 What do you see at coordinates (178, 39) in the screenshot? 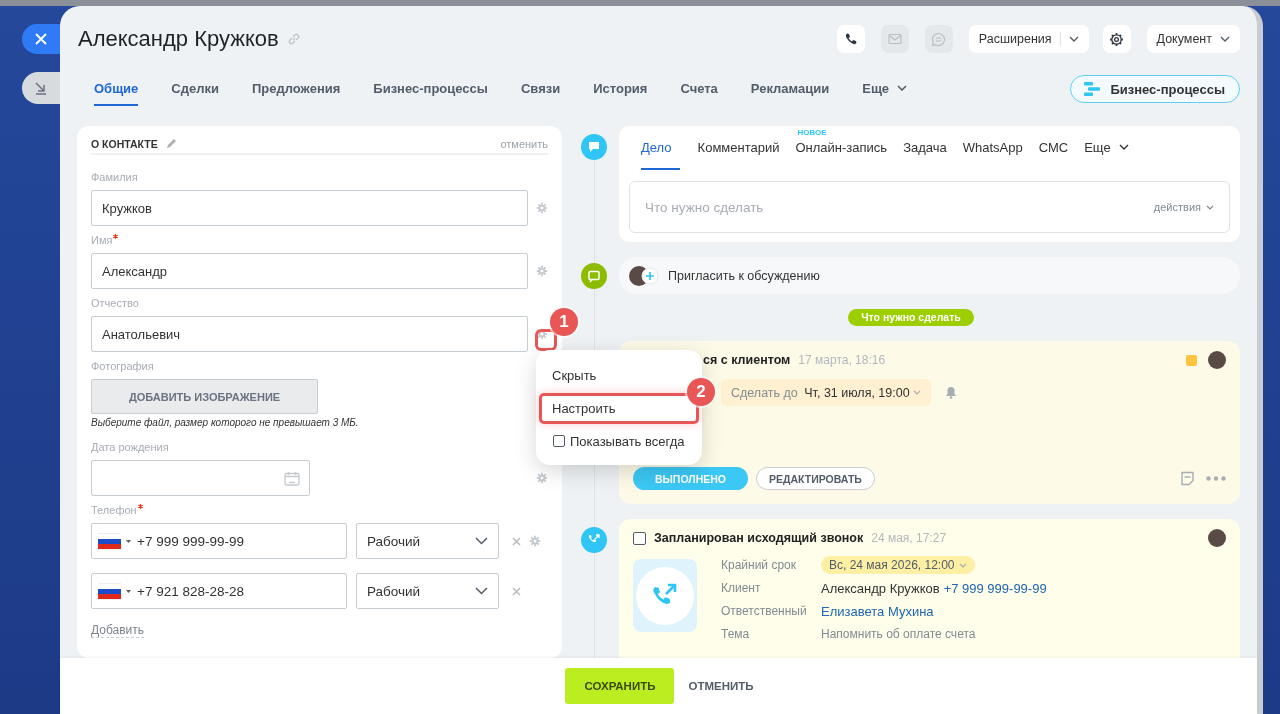
I see `contact-title: Александр Кружков` at bounding box center [178, 39].